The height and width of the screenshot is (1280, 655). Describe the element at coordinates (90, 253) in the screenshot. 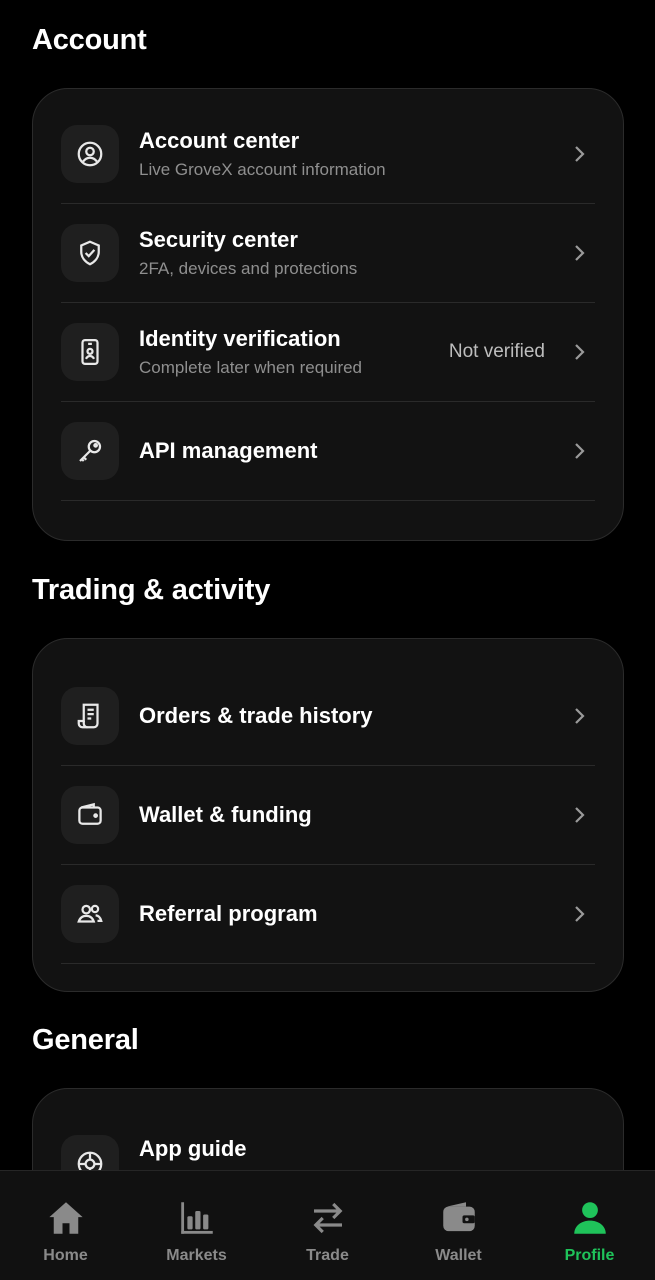

I see `shield-check-icon` at that location.